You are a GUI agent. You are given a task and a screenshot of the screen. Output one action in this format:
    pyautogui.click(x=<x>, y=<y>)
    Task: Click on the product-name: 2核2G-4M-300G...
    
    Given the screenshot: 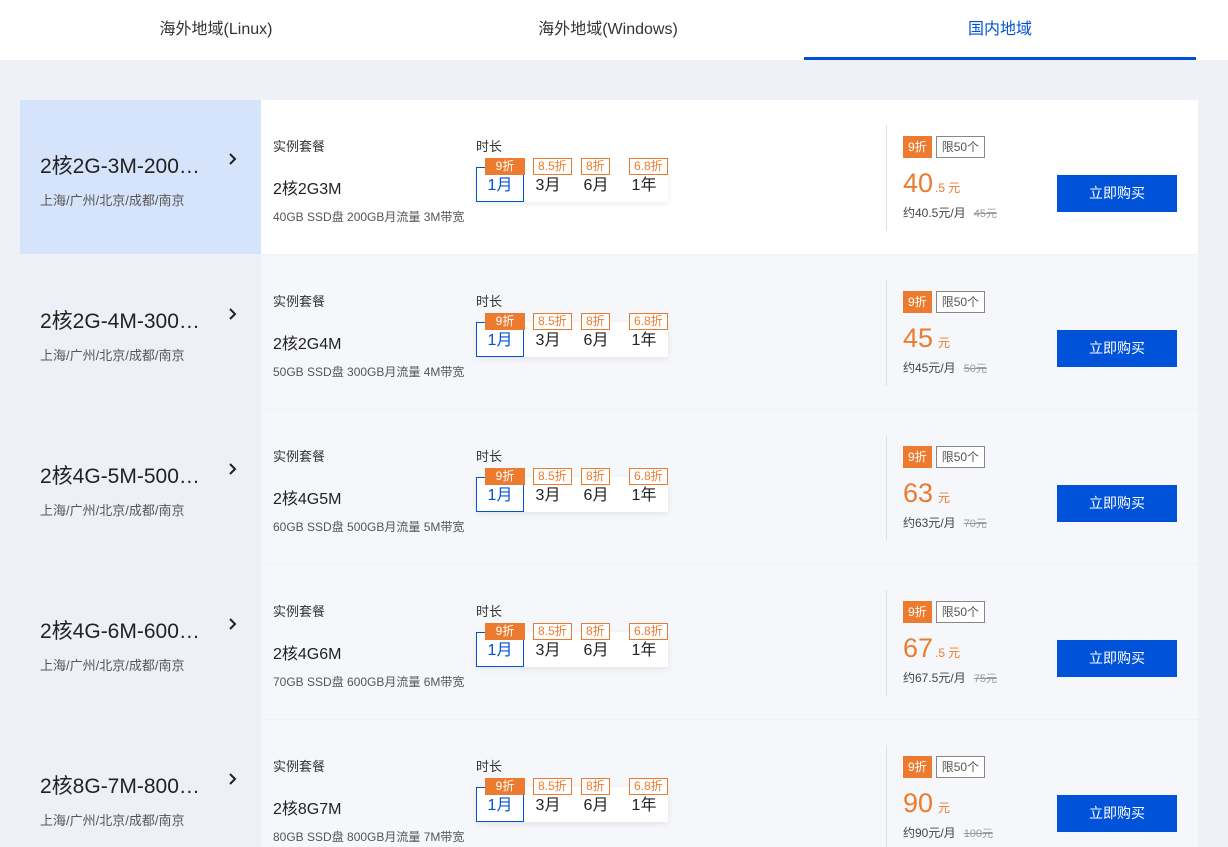 What is the action you would take?
    pyautogui.click(x=126, y=321)
    